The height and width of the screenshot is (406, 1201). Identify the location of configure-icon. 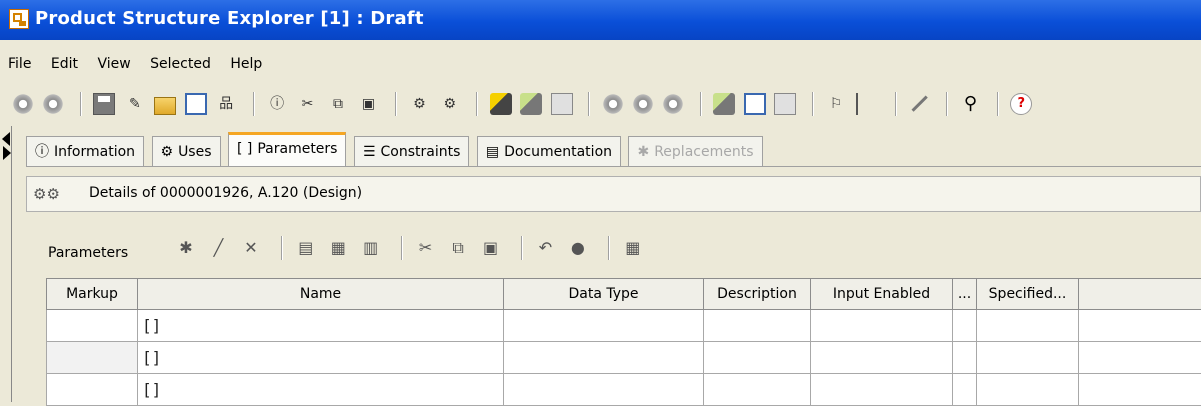
(613, 104).